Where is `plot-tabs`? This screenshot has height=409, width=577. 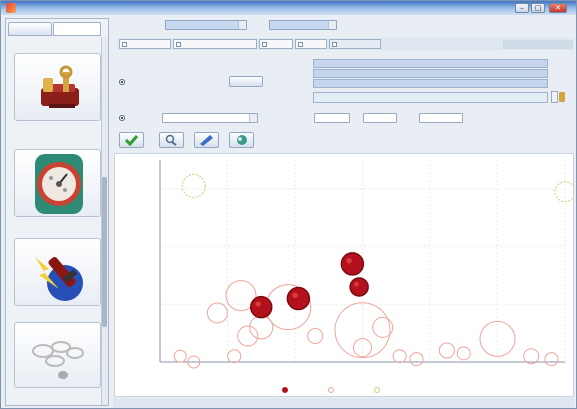 plot-tabs is located at coordinates (345, 44).